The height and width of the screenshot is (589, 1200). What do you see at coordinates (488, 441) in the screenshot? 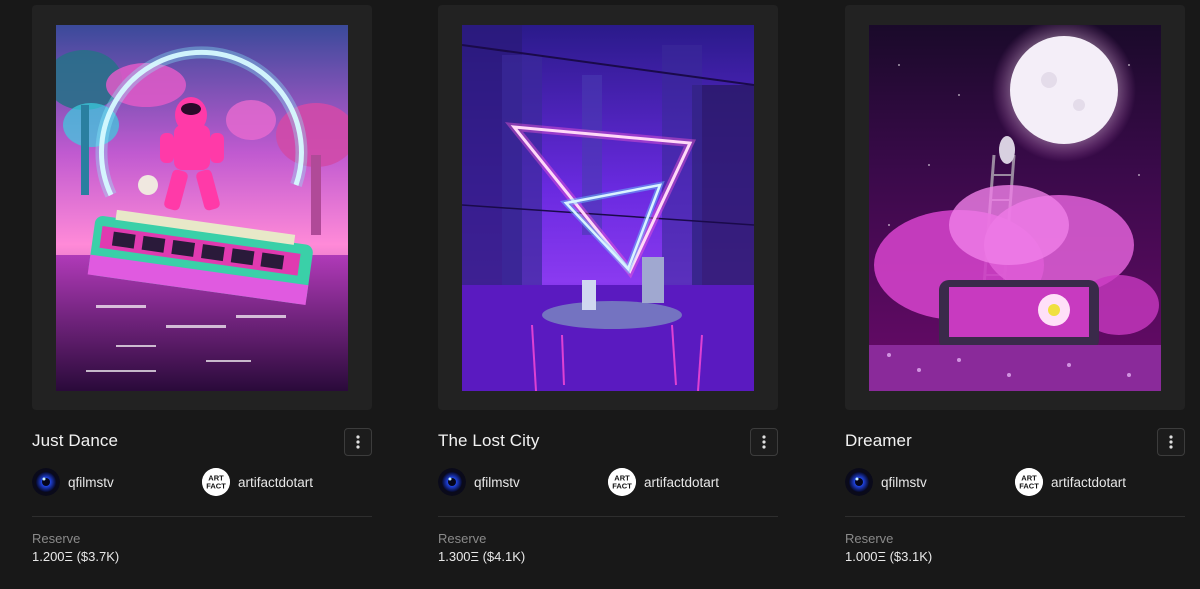
I see `artwork-title: The Lost City` at bounding box center [488, 441].